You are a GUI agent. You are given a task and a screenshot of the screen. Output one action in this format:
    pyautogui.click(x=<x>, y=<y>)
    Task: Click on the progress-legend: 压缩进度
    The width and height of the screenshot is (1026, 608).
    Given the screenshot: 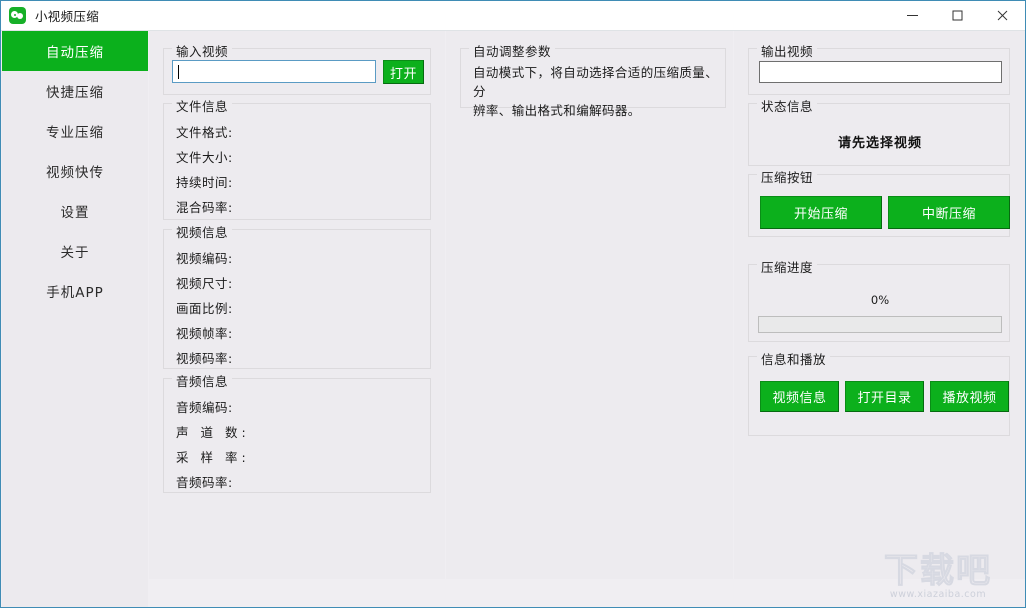 What is the action you would take?
    pyautogui.click(x=787, y=266)
    